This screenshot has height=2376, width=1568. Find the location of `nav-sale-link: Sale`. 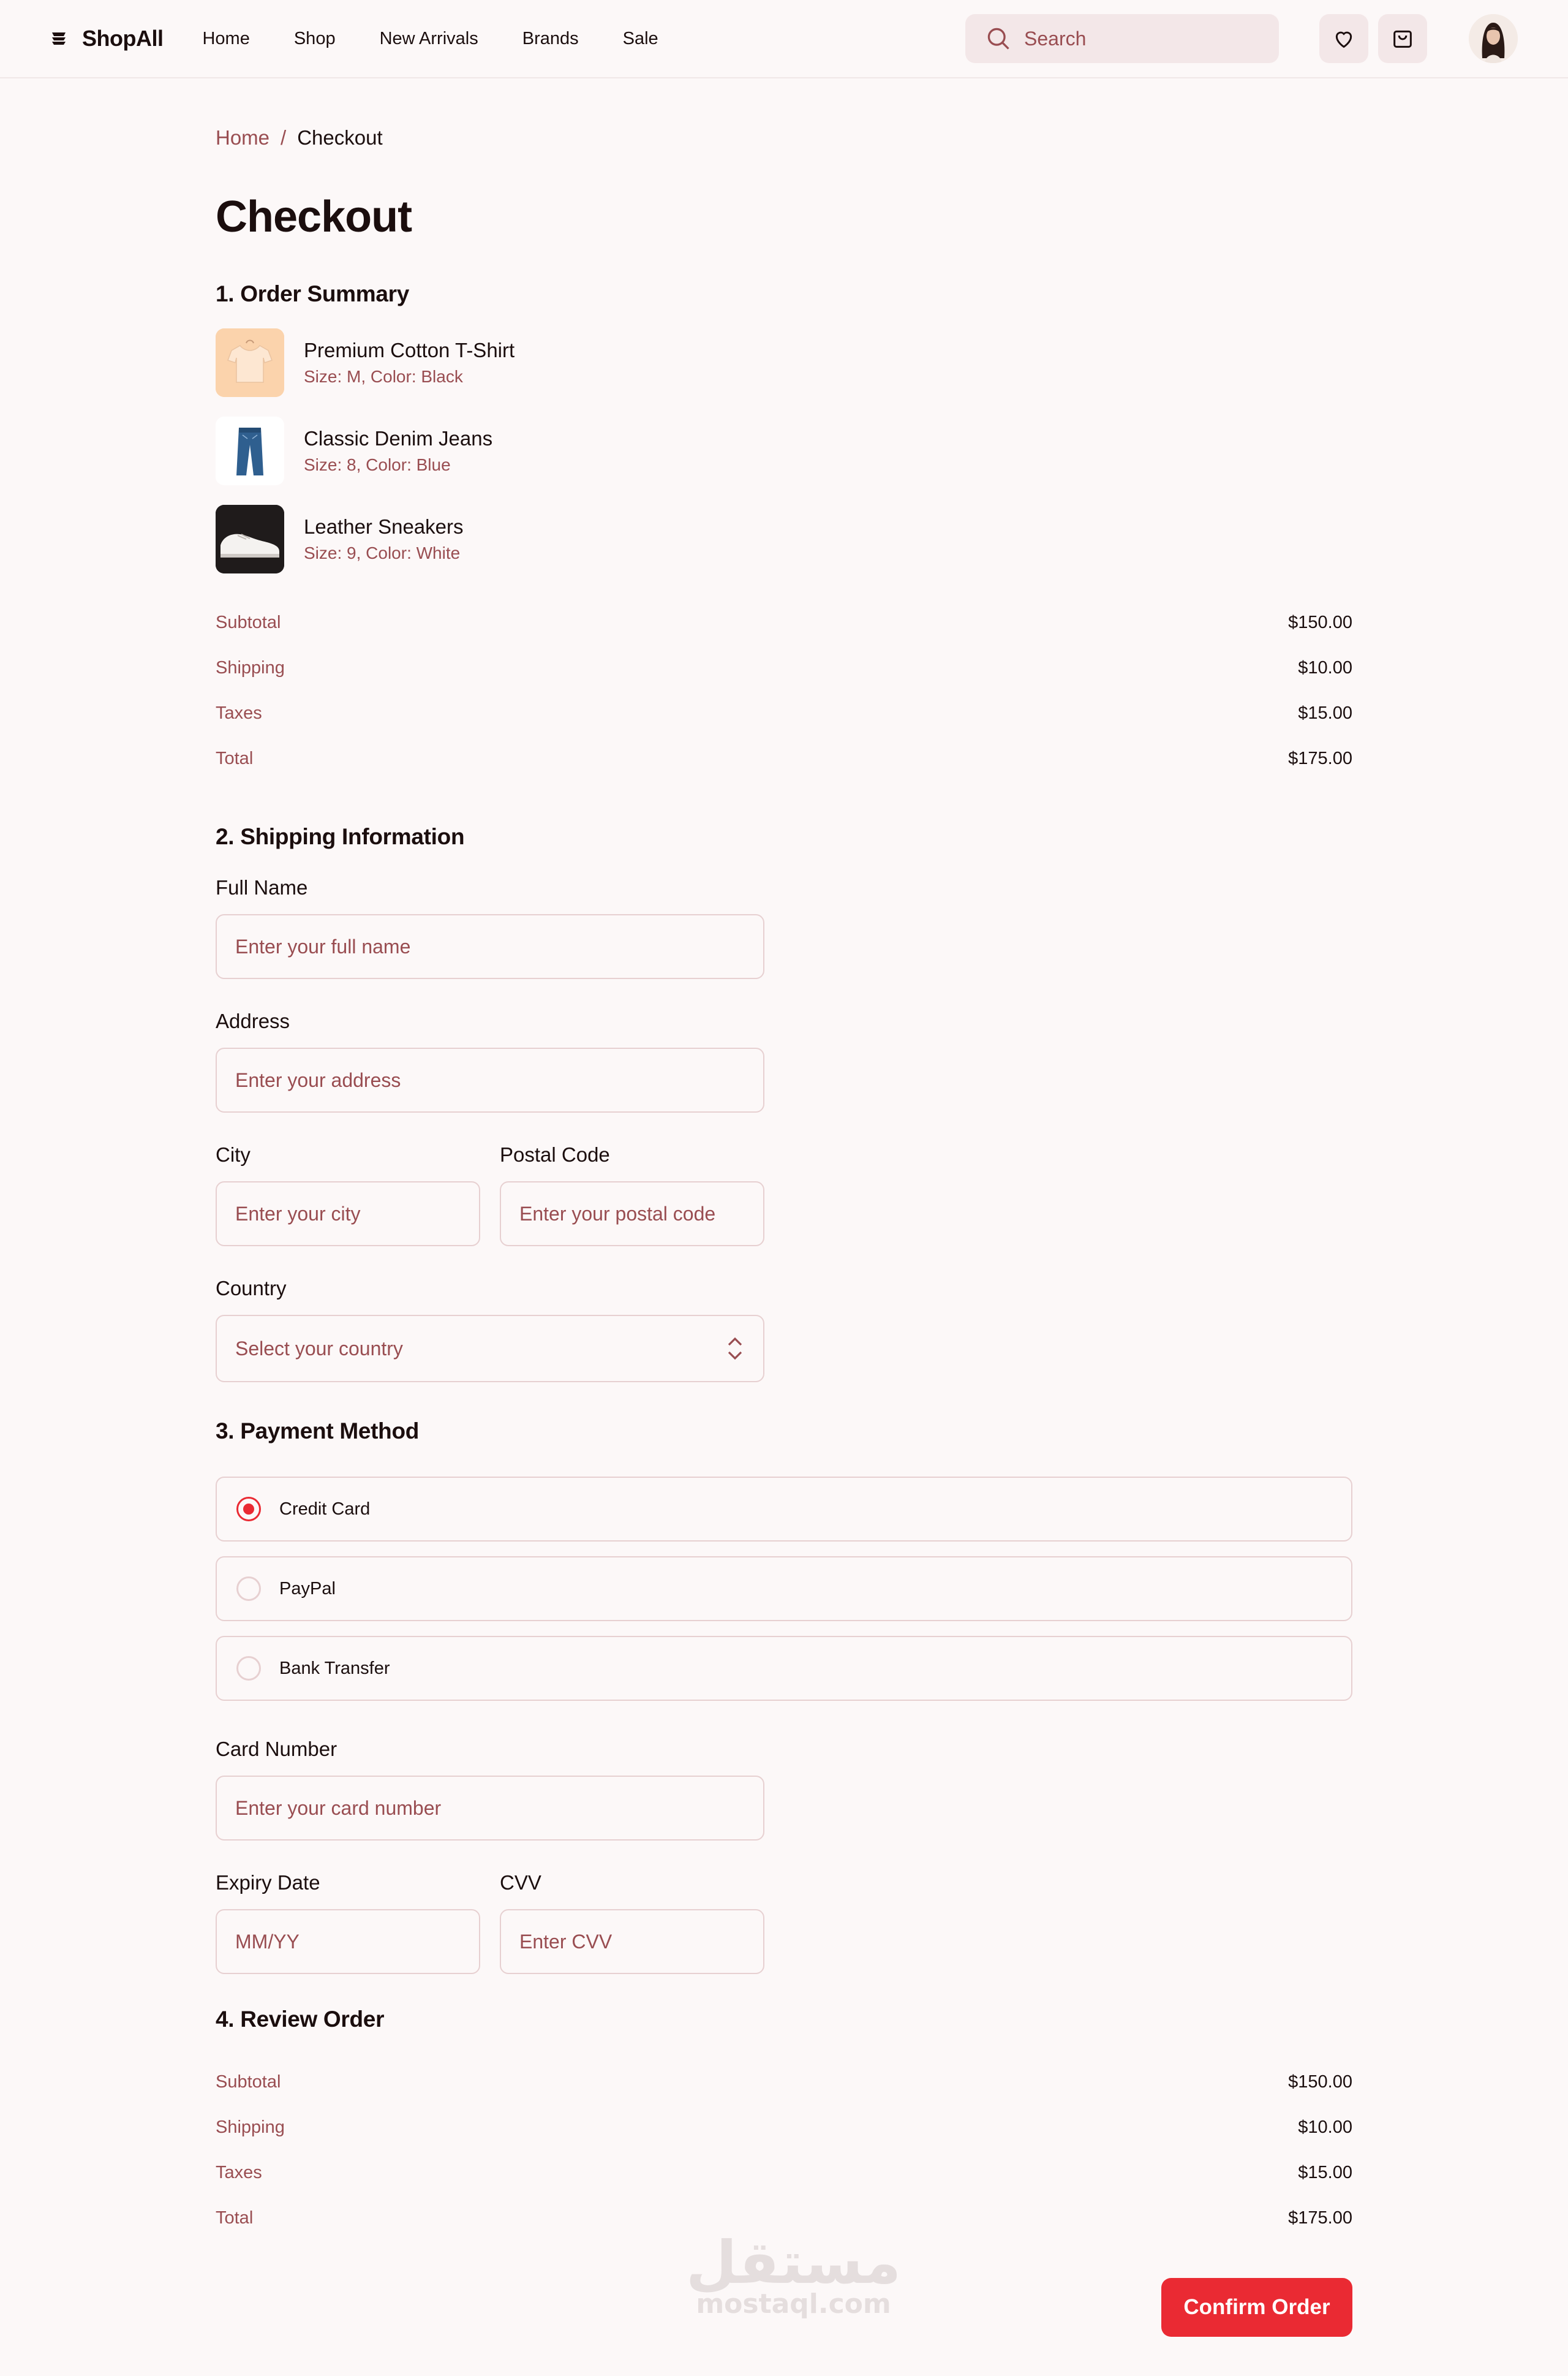

nav-sale-link: Sale is located at coordinates (641, 39).